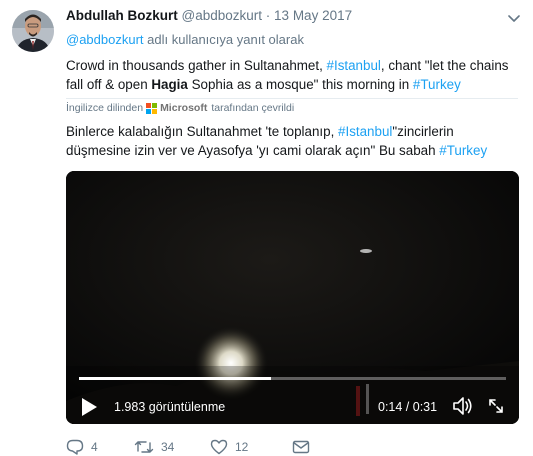 This screenshot has width=533, height=456. What do you see at coordinates (365, 131) in the screenshot?
I see `translated-hashtag-istanbul-link: #Istanbul` at bounding box center [365, 131].